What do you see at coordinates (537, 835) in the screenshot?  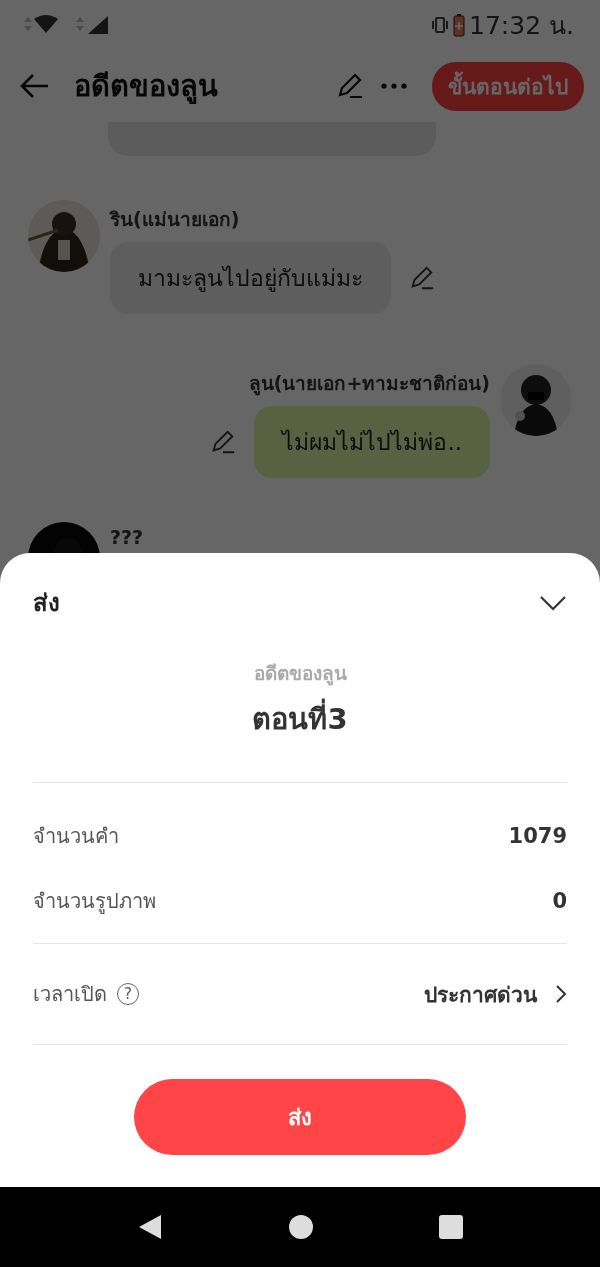 I see `stat-value: 1079` at bounding box center [537, 835].